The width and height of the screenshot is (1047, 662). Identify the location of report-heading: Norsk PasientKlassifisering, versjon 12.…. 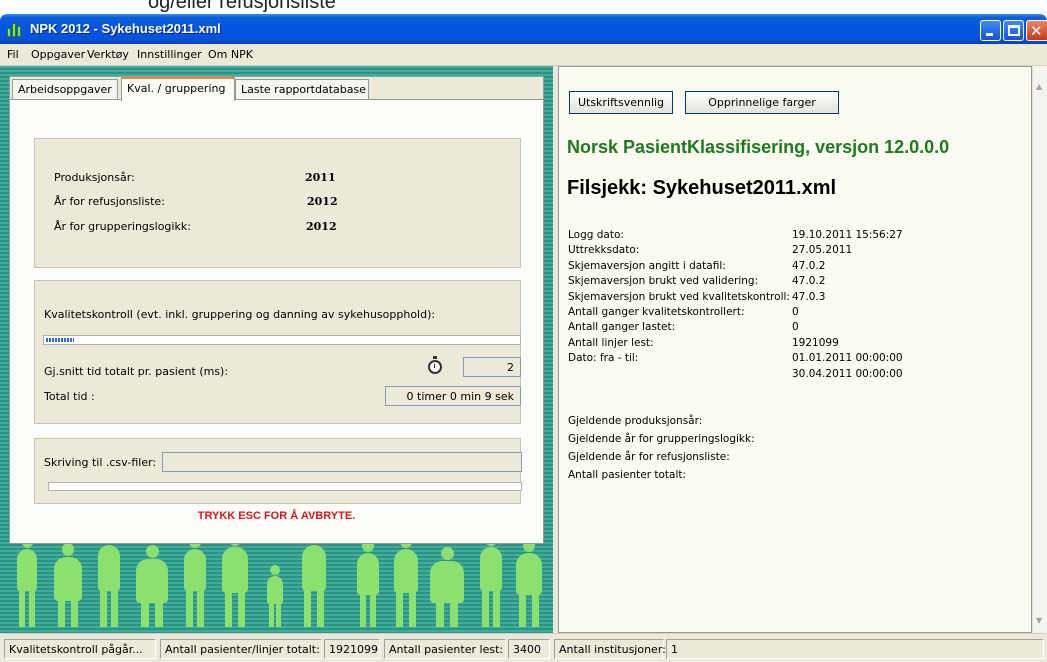
(758, 147).